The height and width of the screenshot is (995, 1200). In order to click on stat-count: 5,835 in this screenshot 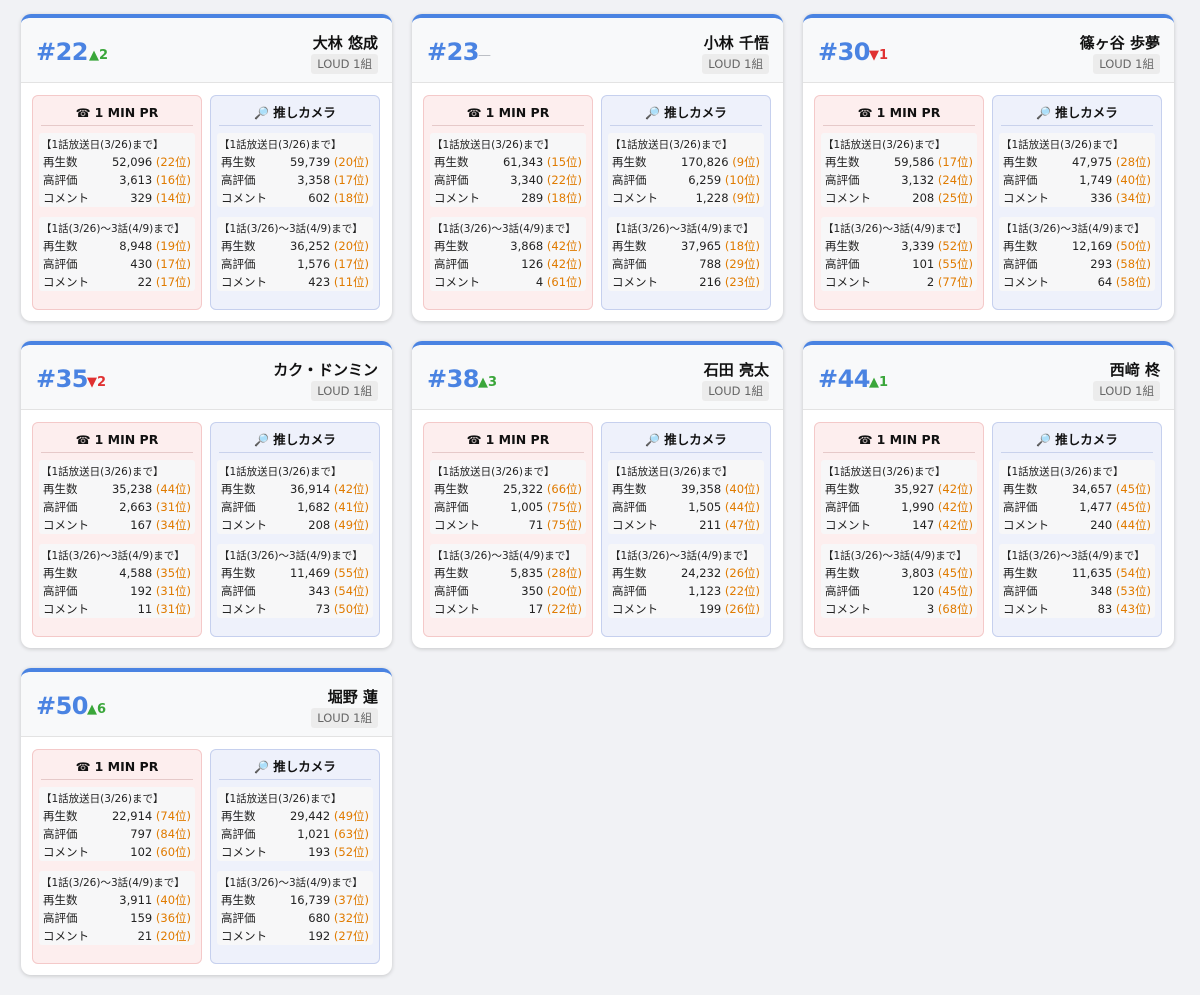, I will do `click(527, 573)`.